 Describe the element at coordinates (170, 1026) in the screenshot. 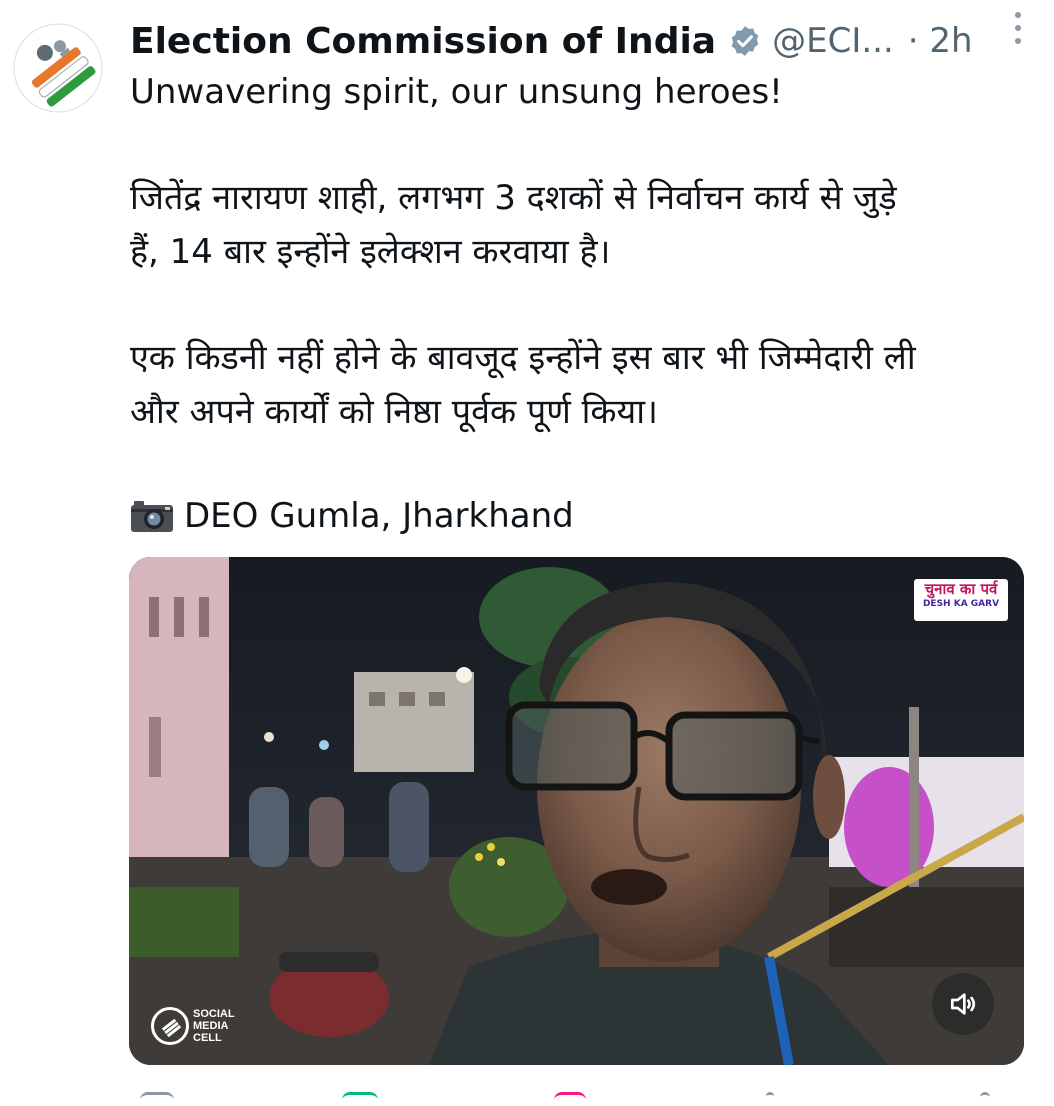

I see `eci-watermark-icon` at that location.